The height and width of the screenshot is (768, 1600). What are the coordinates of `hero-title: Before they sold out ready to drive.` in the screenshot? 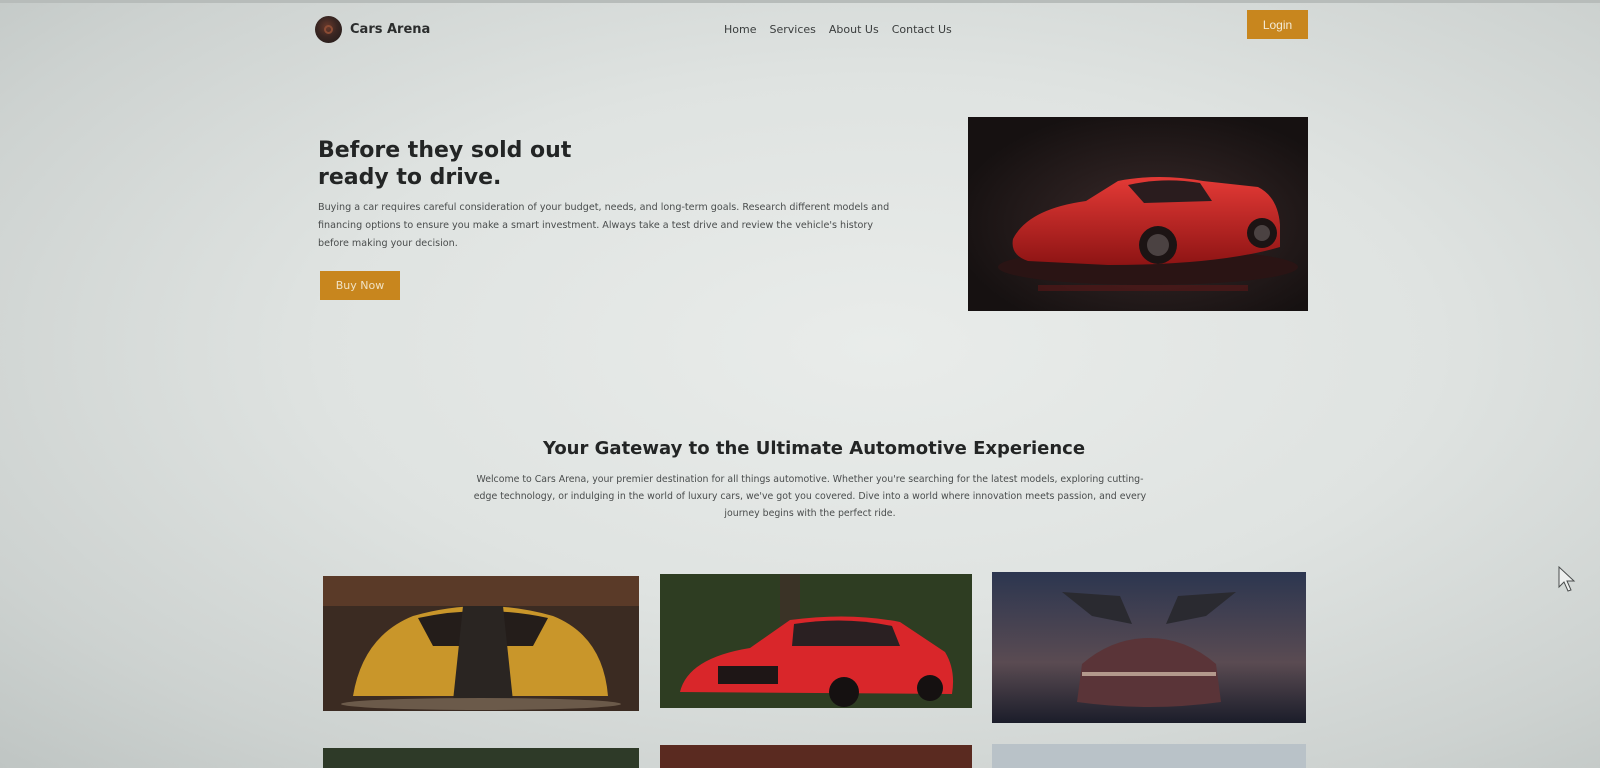 It's located at (528, 164).